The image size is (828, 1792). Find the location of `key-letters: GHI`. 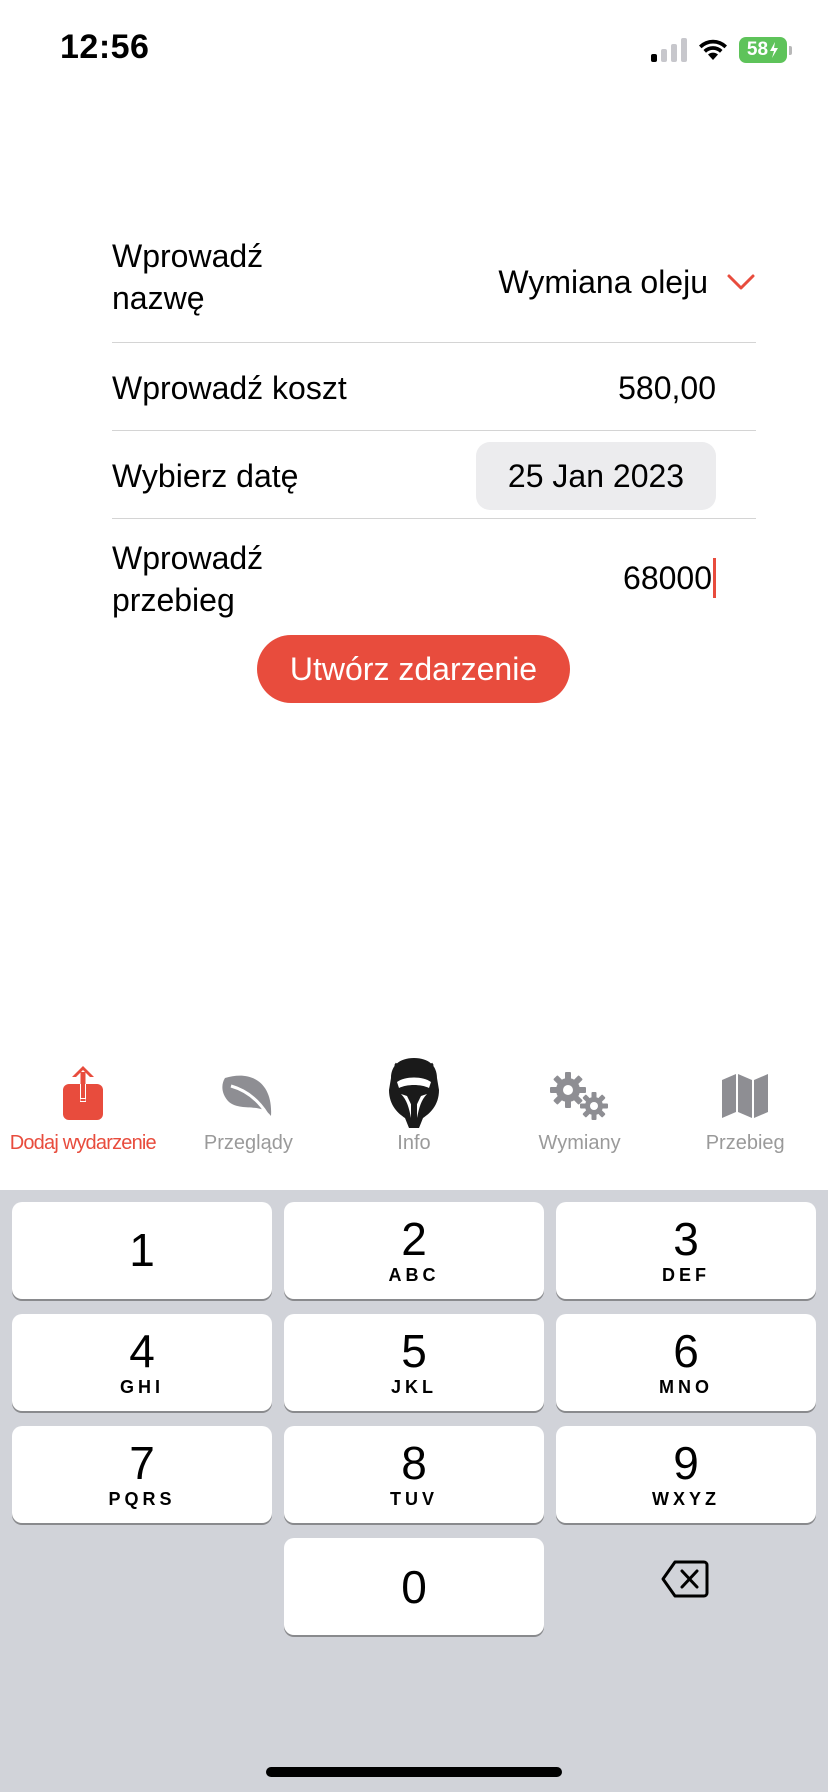

key-letters: GHI is located at coordinates (141, 1387).